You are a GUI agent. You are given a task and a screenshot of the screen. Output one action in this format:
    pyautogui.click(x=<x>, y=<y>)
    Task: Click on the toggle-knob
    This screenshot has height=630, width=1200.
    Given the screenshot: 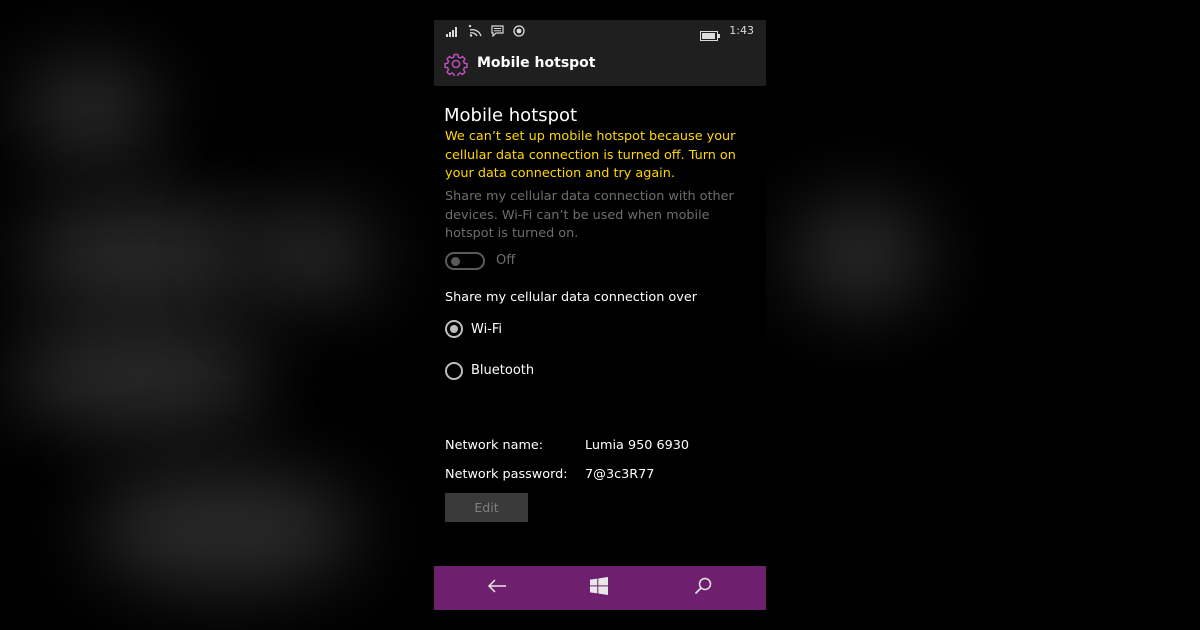 What is the action you would take?
    pyautogui.click(x=455, y=261)
    